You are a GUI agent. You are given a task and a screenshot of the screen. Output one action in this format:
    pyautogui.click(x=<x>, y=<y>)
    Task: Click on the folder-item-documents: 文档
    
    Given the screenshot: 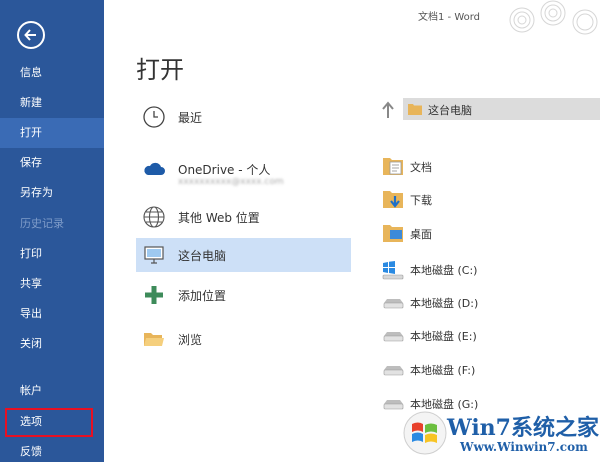 What is the action you would take?
    pyautogui.click(x=486, y=166)
    